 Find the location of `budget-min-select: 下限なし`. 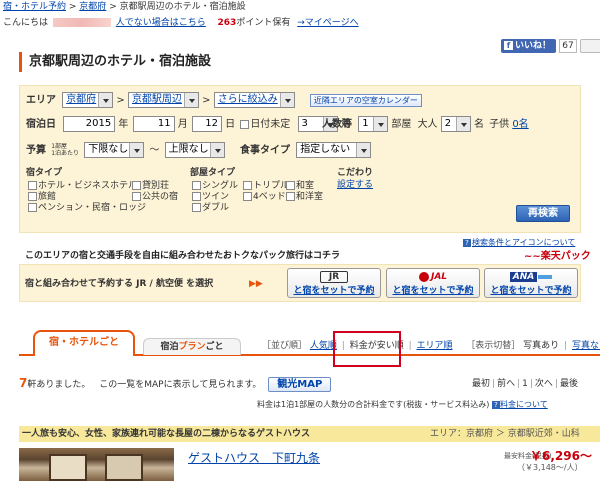

budget-min-select: 下限なし is located at coordinates (114, 150).